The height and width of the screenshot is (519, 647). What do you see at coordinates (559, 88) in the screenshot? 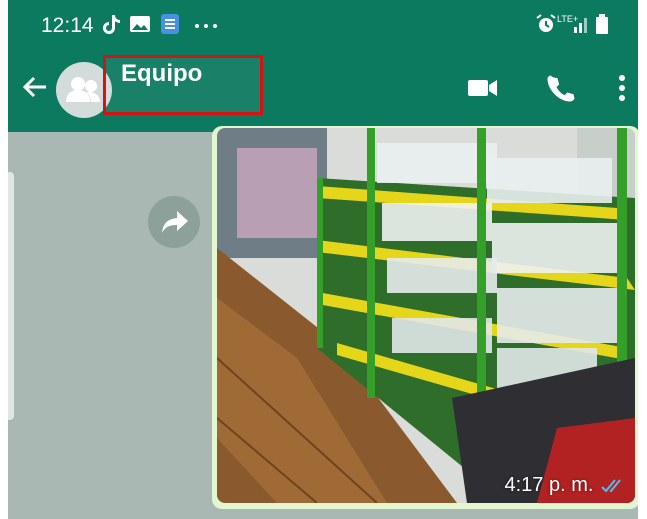
I see `voice-call-icon` at bounding box center [559, 88].